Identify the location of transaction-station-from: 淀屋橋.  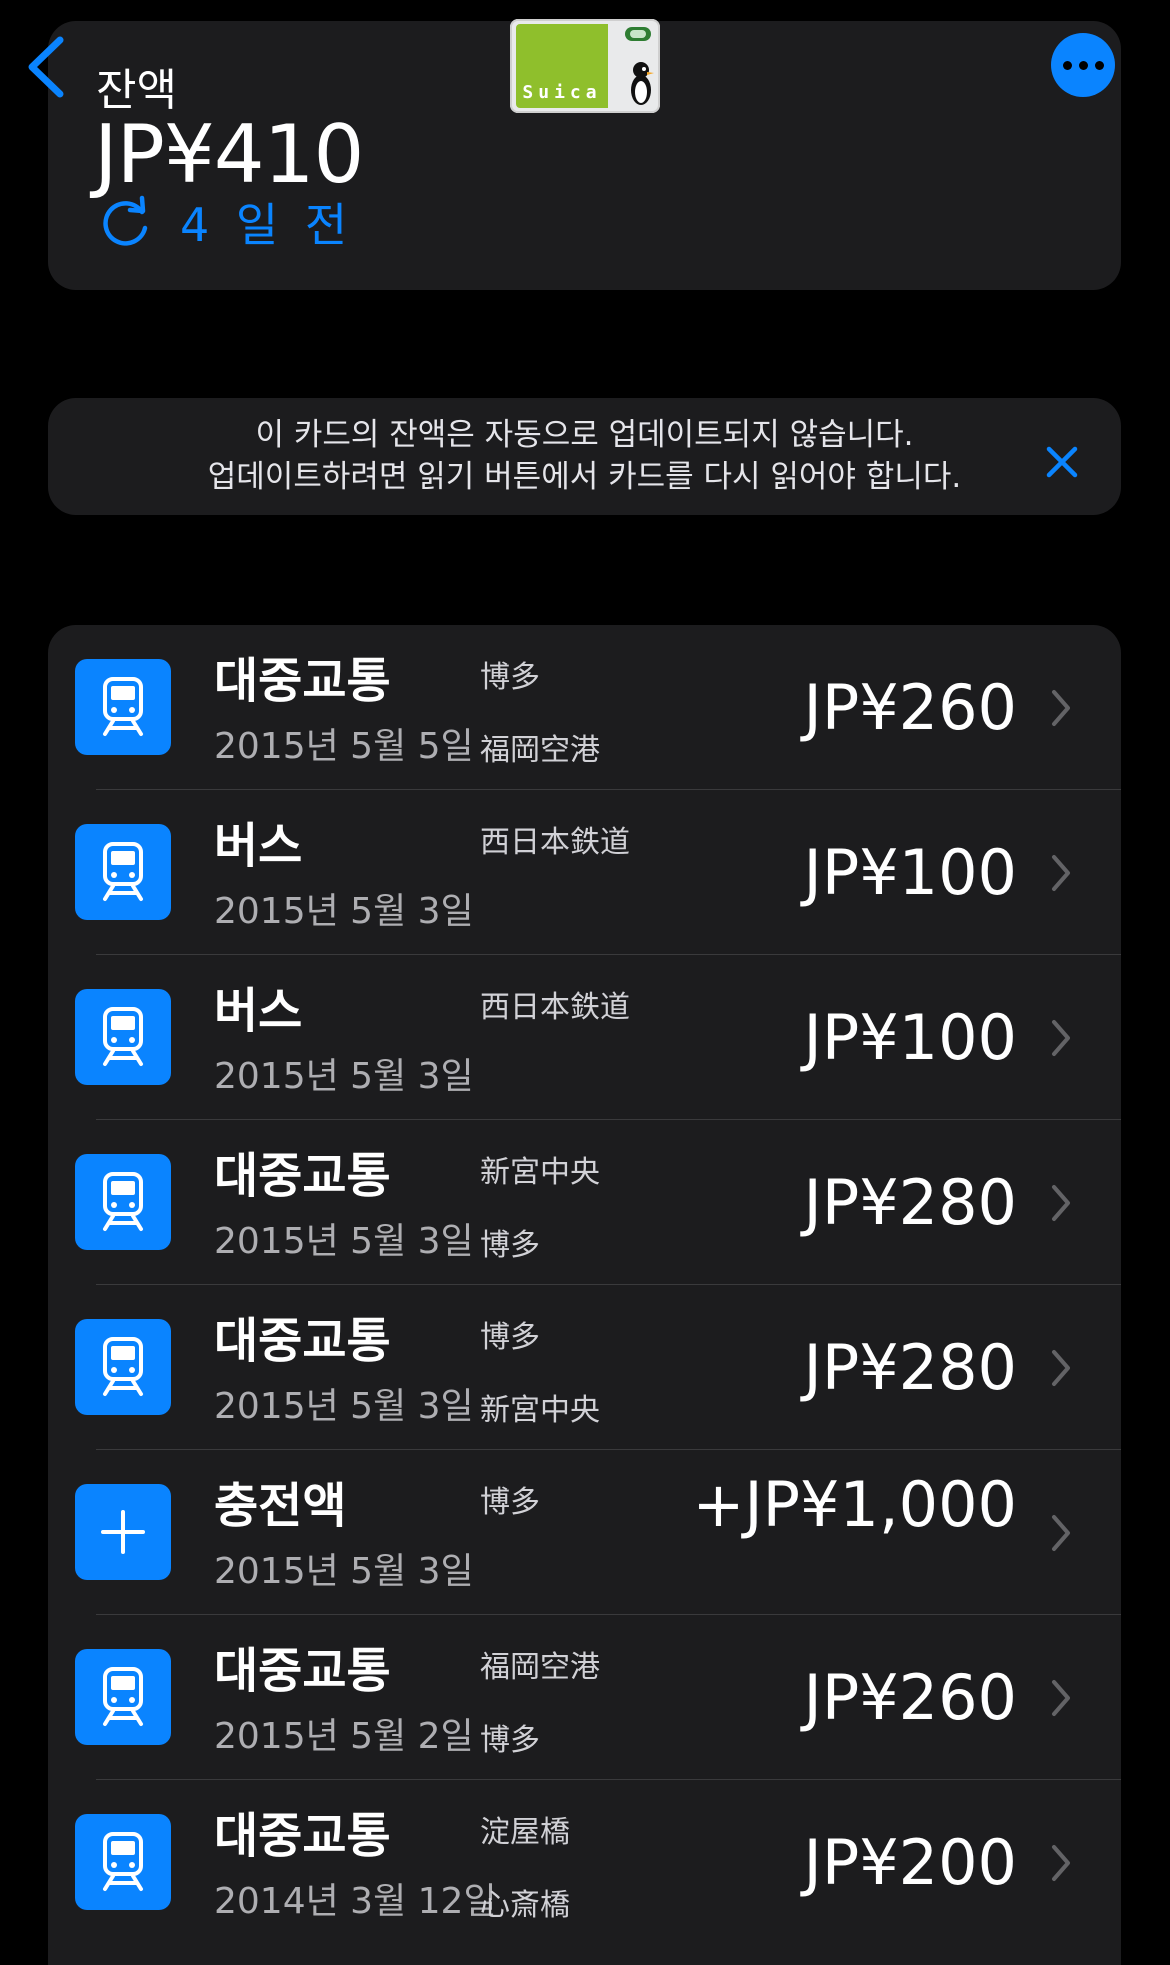
(525, 1832).